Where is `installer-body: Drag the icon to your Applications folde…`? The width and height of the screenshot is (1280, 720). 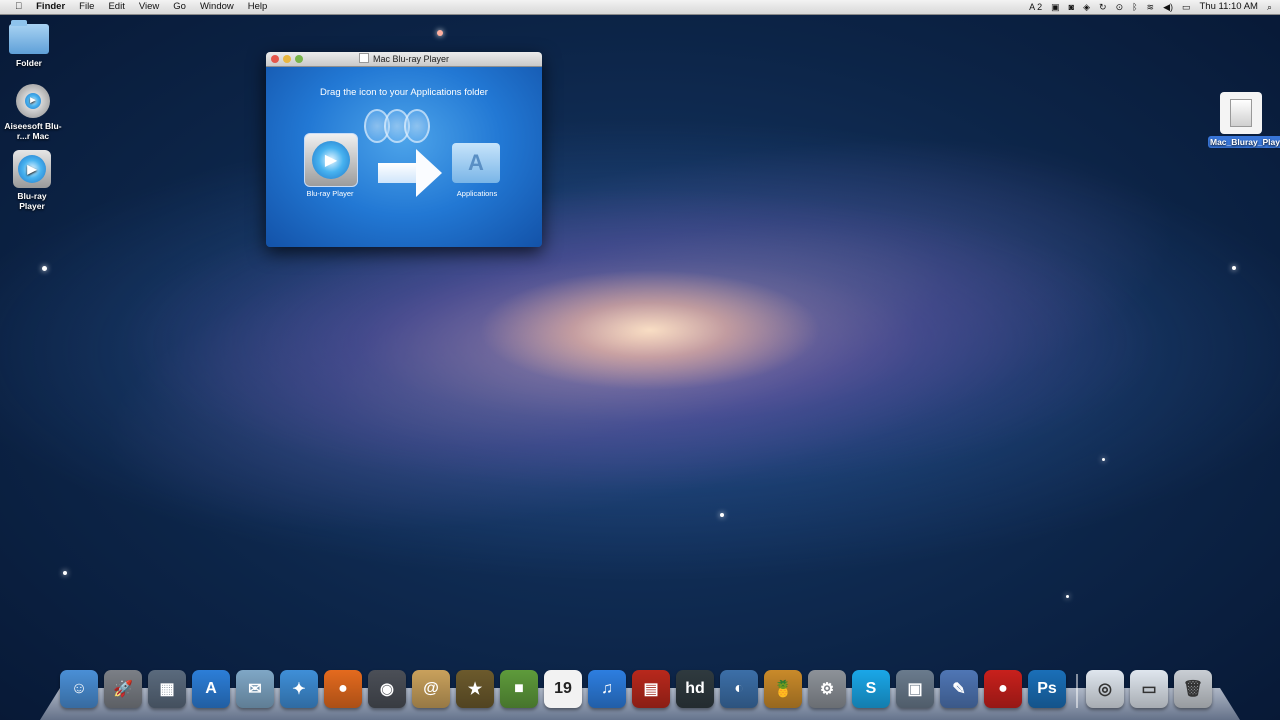 installer-body: Drag the icon to your Applications folde… is located at coordinates (404, 157).